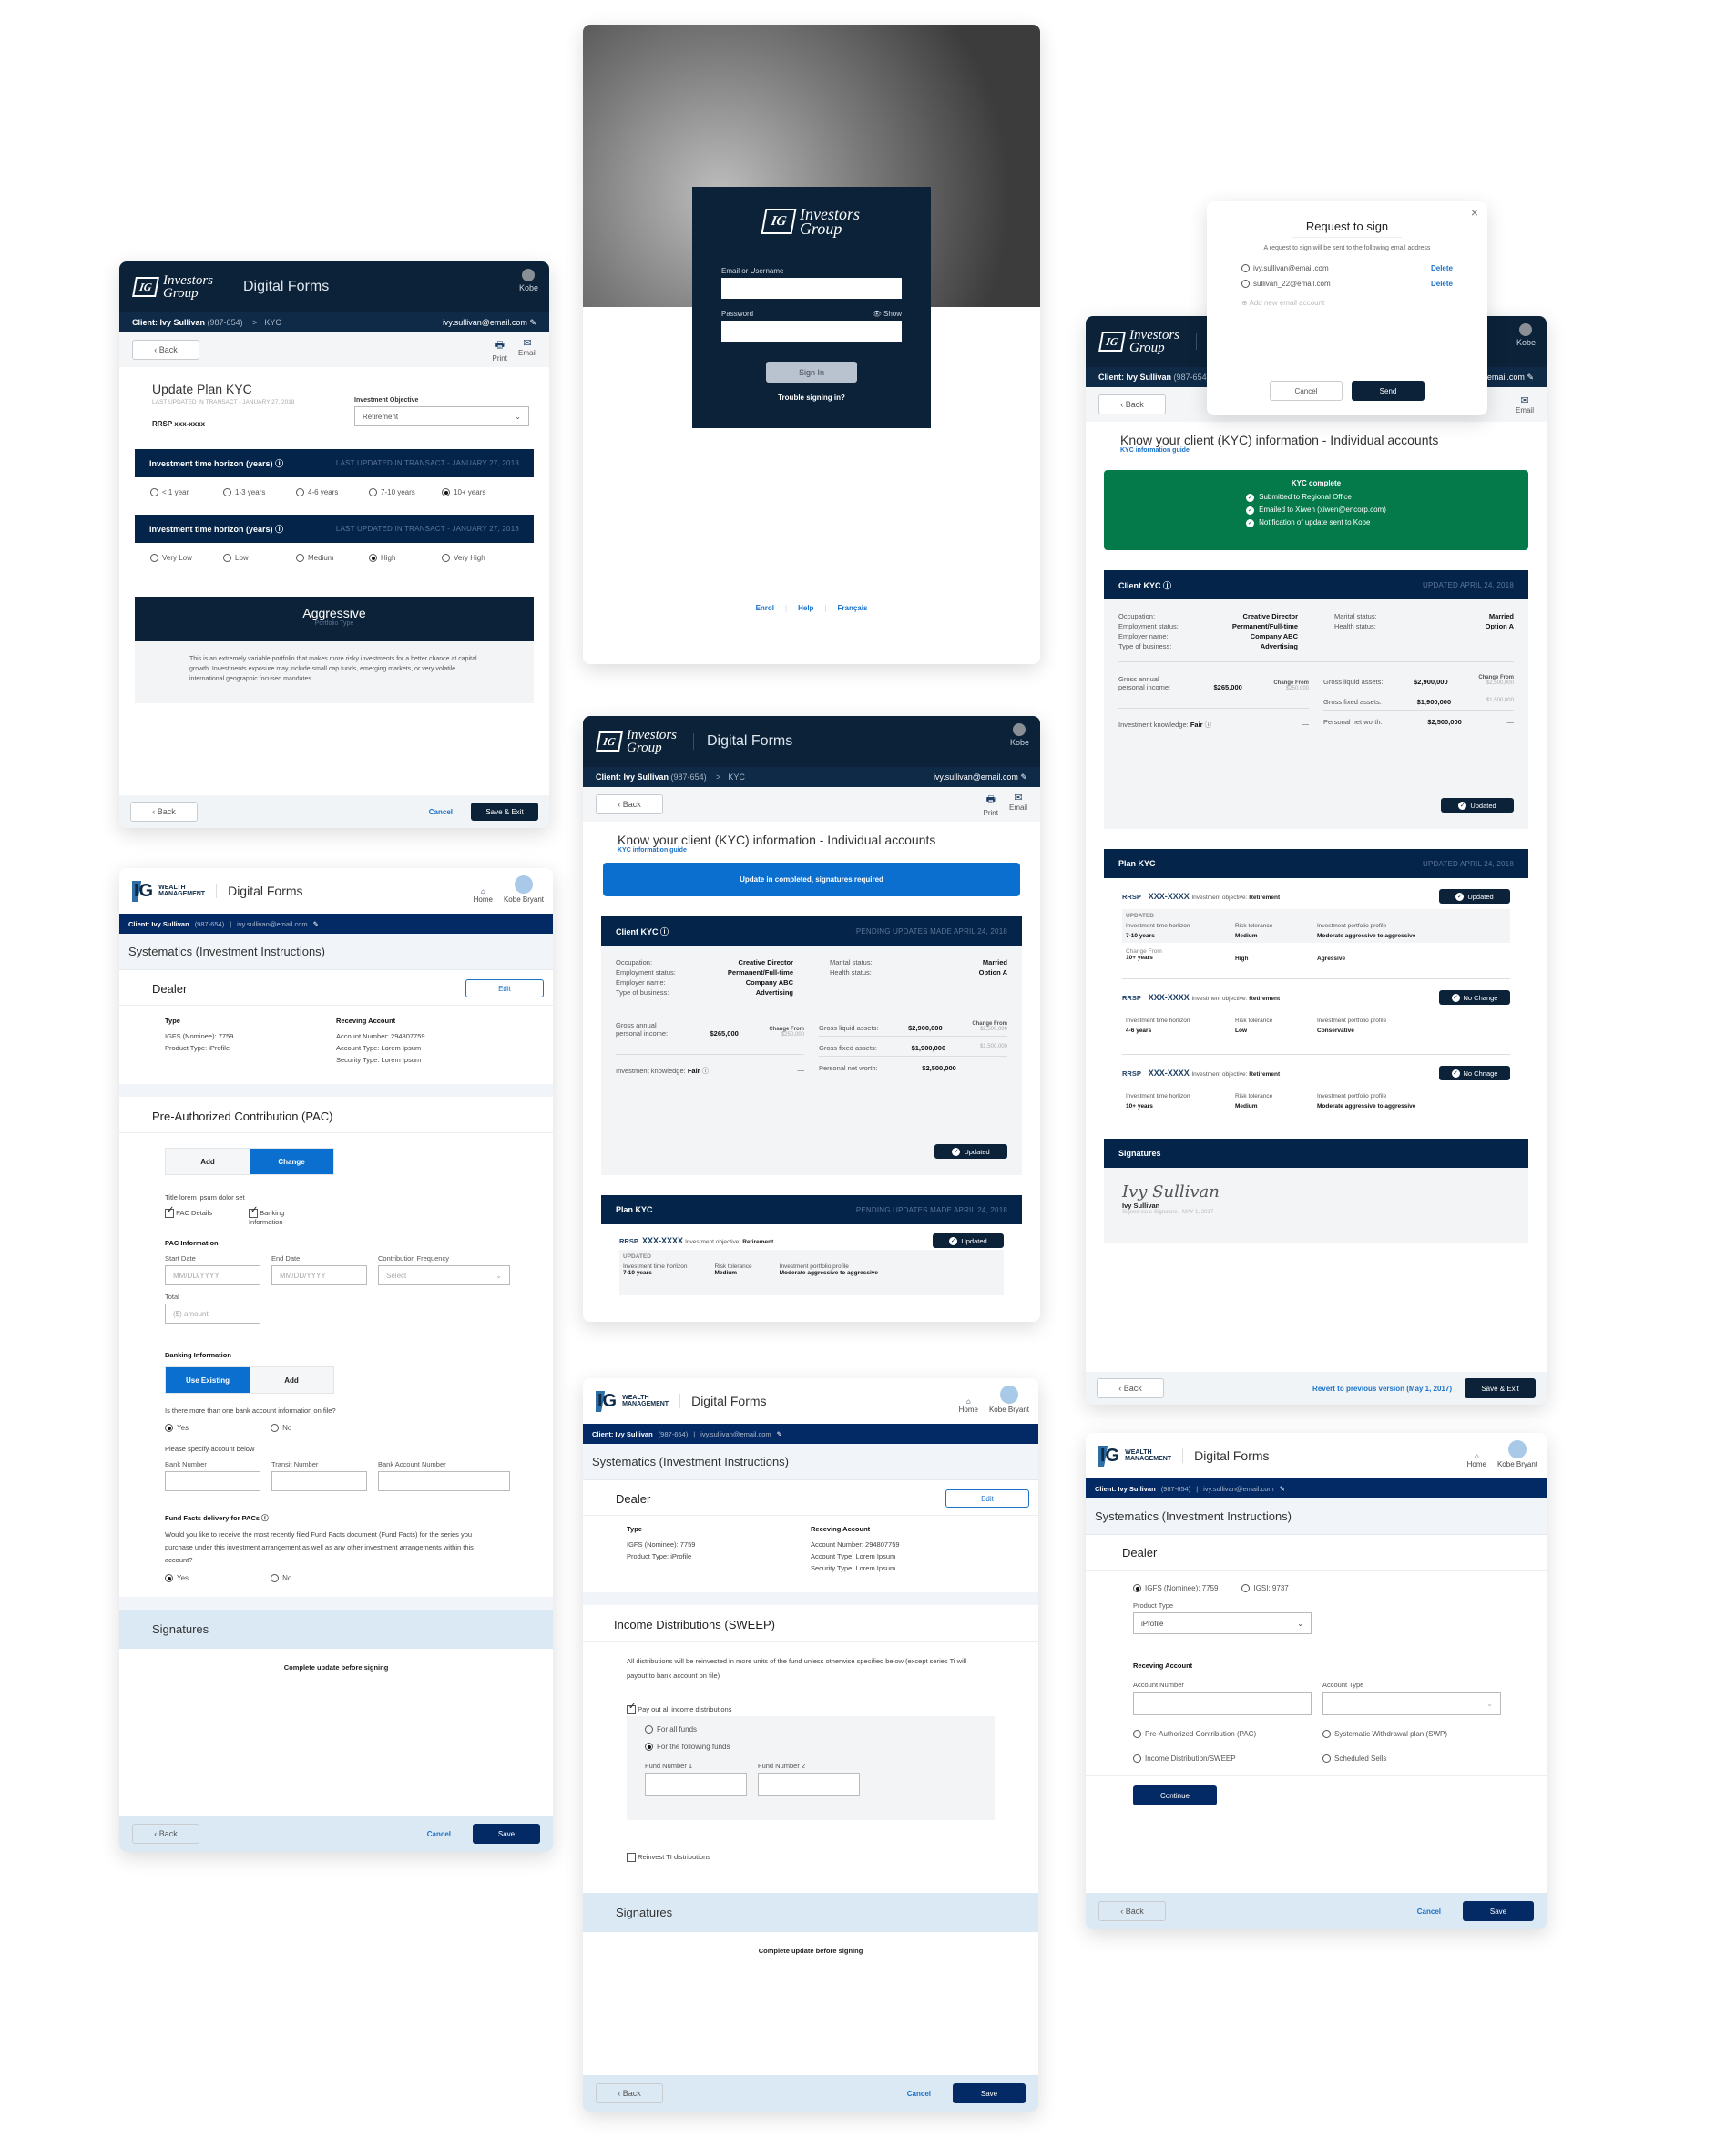 The height and width of the screenshot is (2148, 1736). Describe the element at coordinates (809, 1785) in the screenshot. I see `fund-number-2-input` at that location.